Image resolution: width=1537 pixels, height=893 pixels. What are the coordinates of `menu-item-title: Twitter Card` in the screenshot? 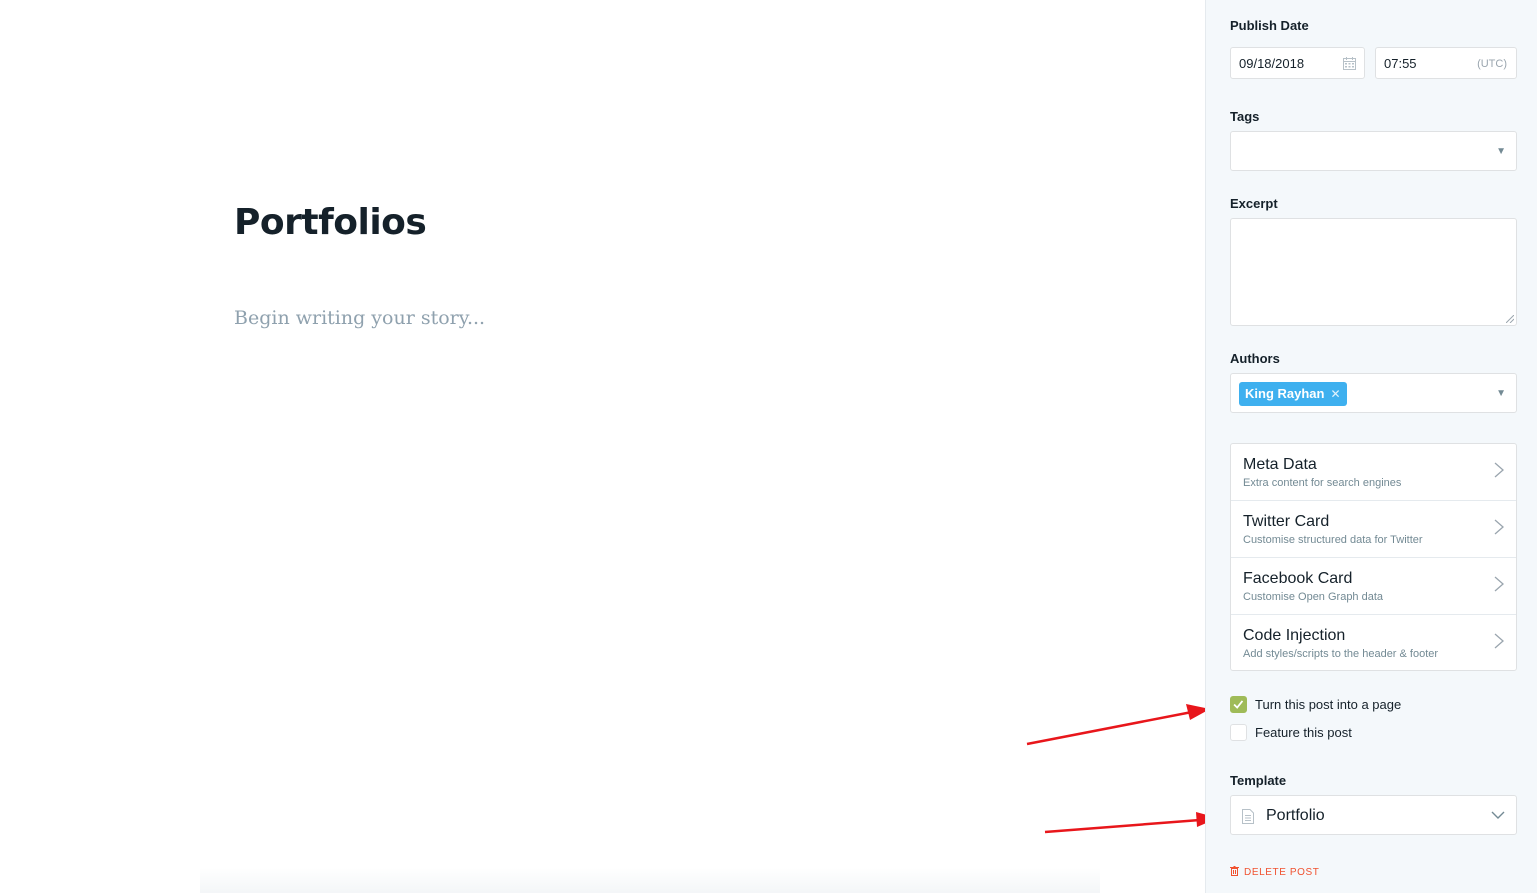 It's located at (1286, 521).